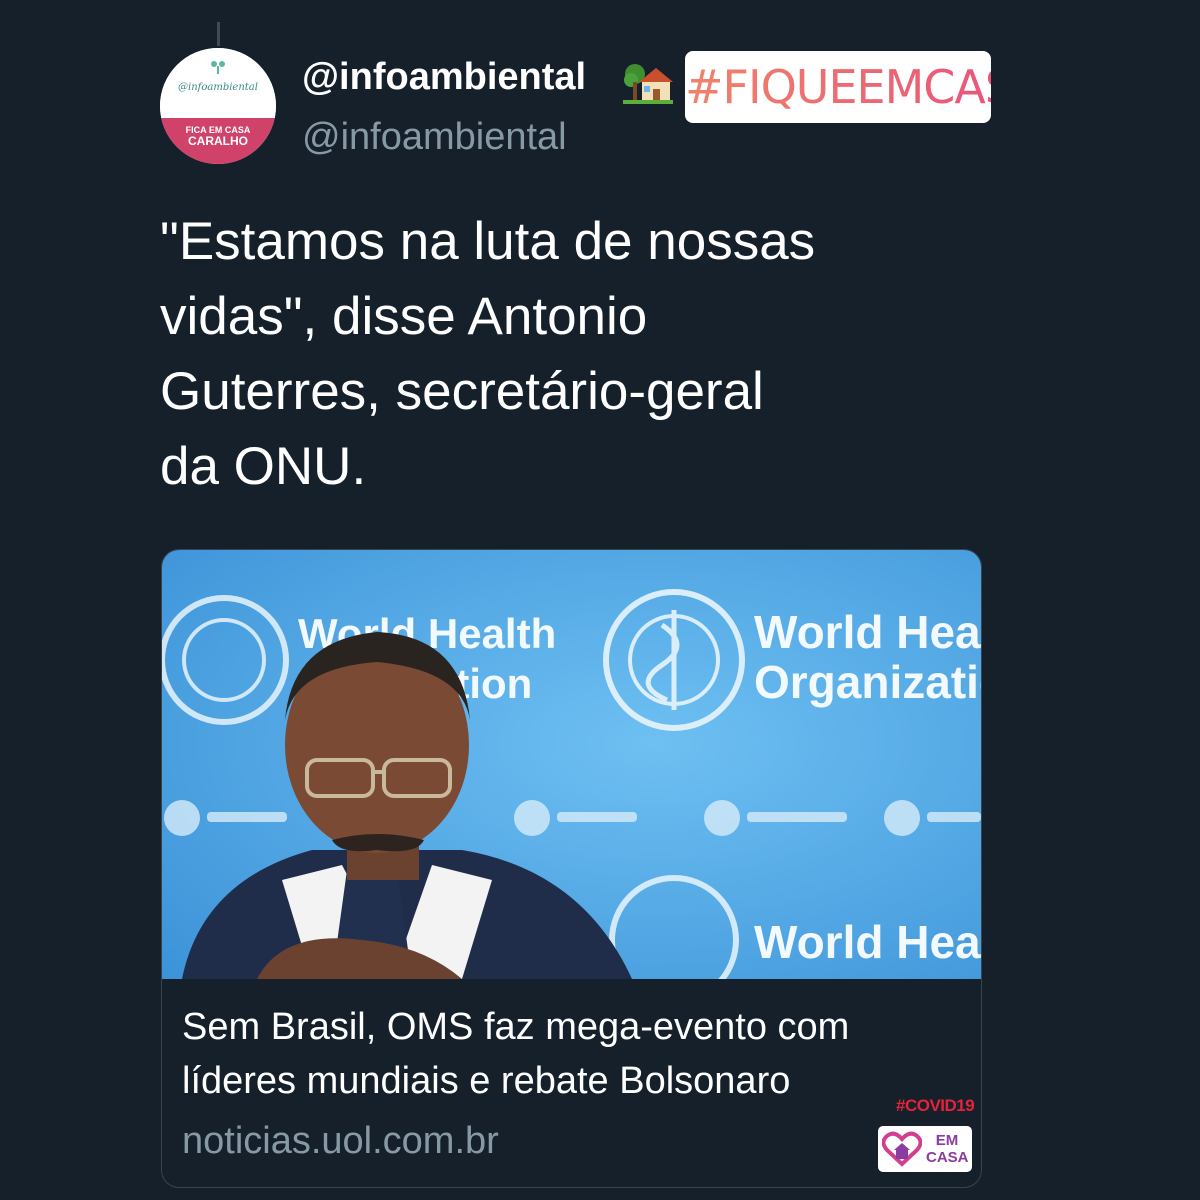 Image resolution: width=1200 pixels, height=1200 pixels. I want to click on profile-avatar: @infoambiental FICA EM CASA CARALHO, so click(218, 106).